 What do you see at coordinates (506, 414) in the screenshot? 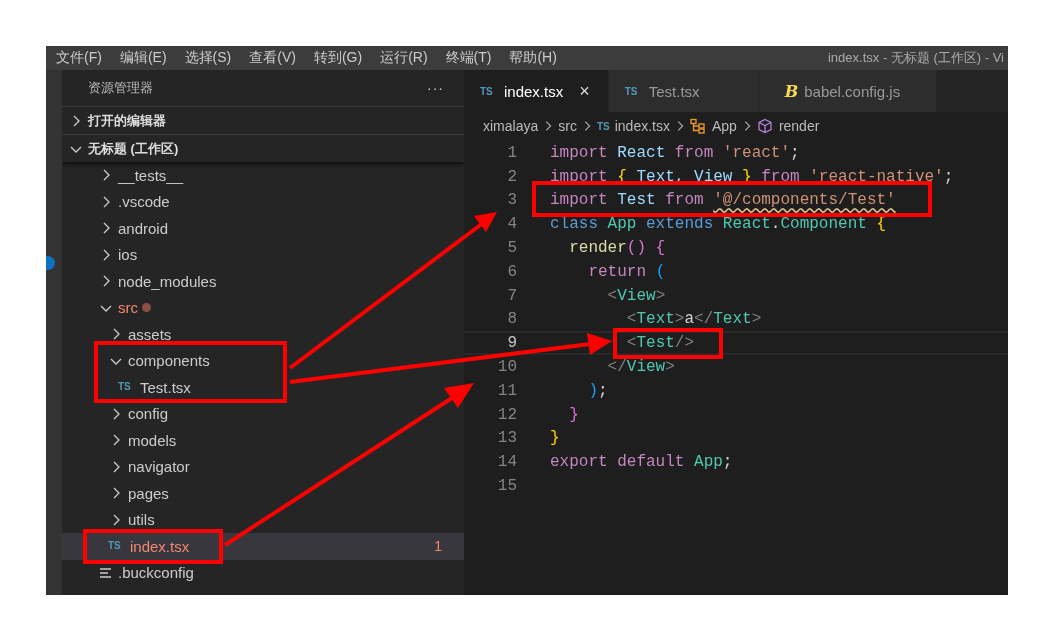
I see `line-number: 12` at bounding box center [506, 414].